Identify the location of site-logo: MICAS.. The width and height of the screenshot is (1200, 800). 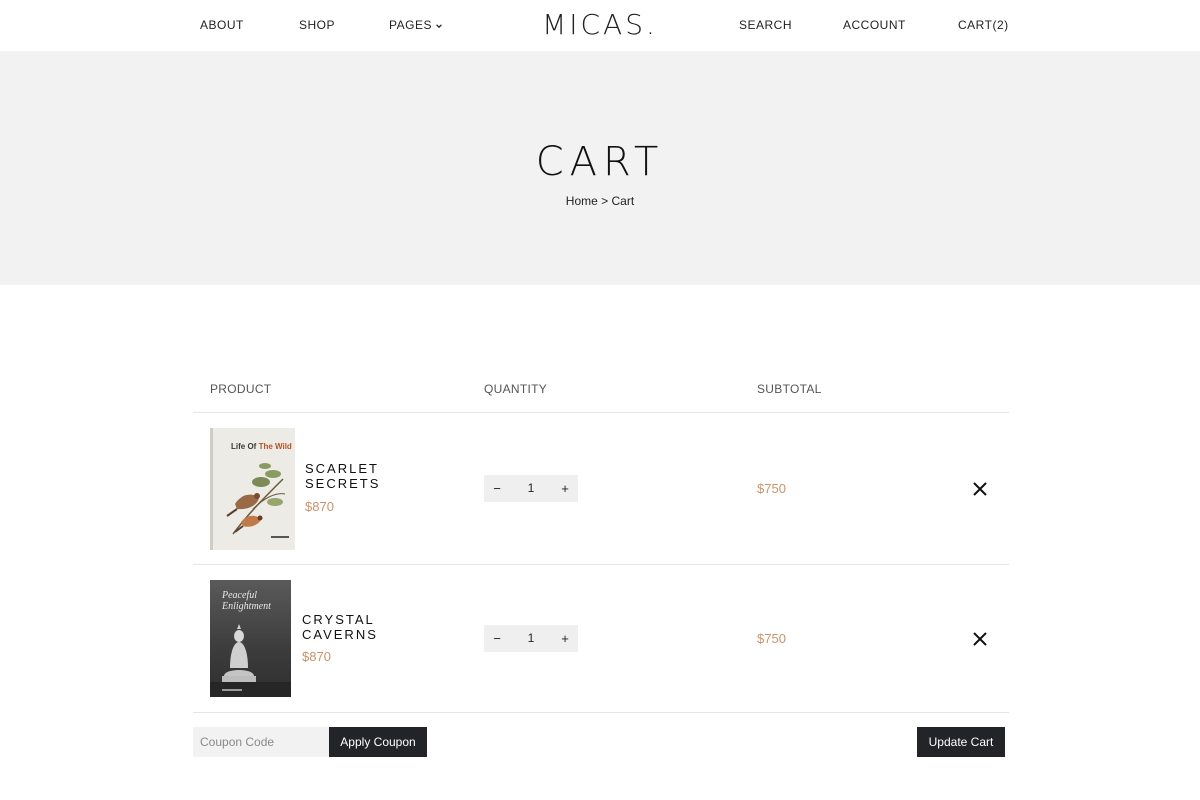
(600, 24).